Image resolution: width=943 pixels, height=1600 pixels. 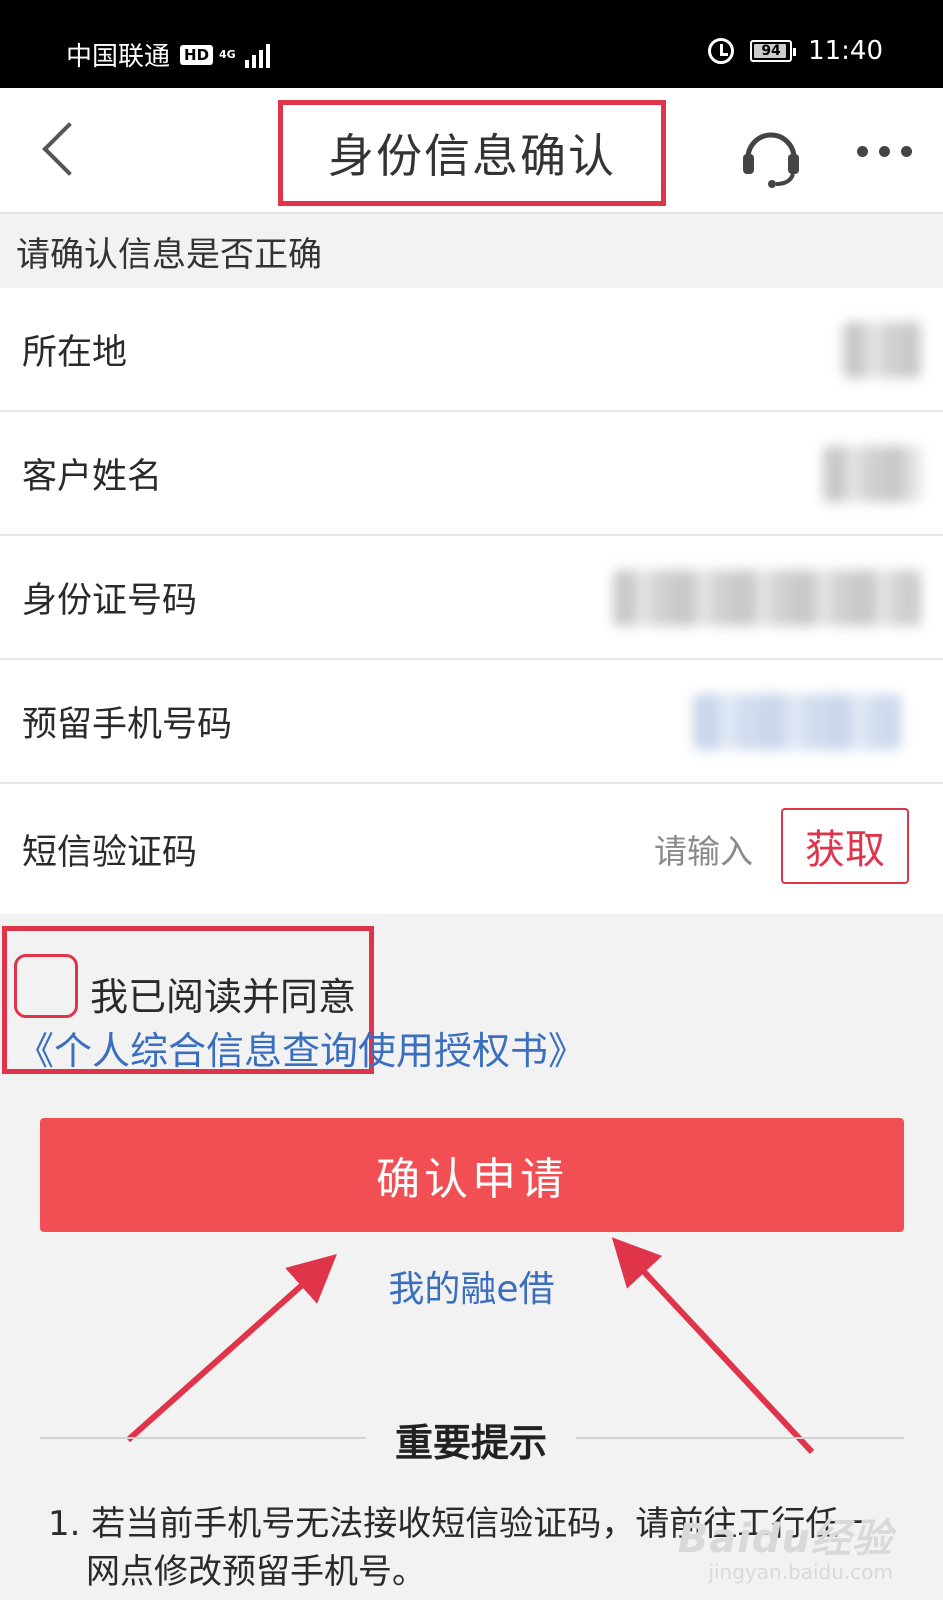 I want to click on nav-bar: 身份信息确认, so click(x=471, y=151).